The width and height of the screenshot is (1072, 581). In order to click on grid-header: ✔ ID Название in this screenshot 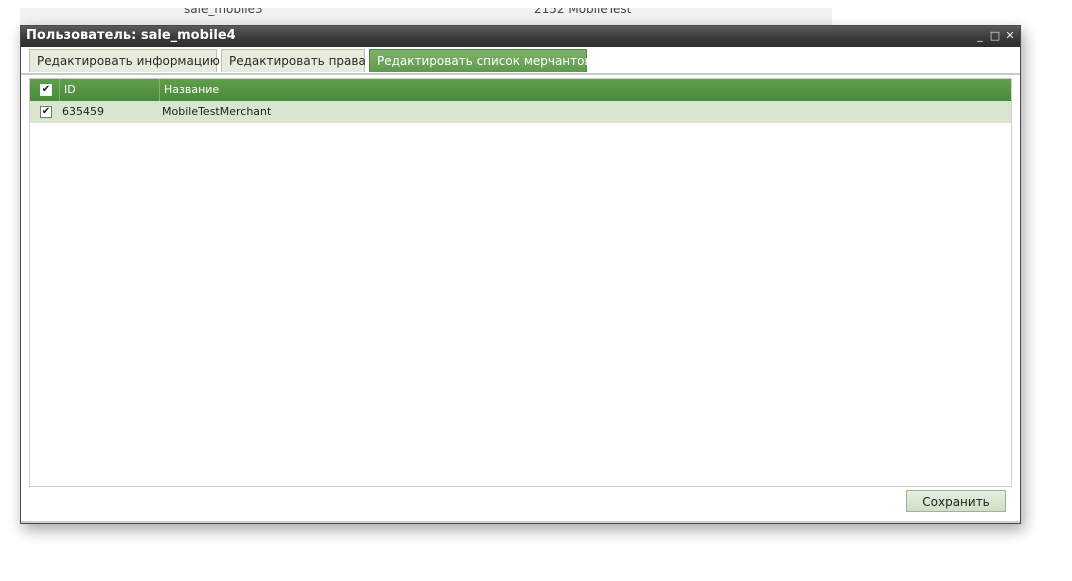, I will do `click(520, 90)`.